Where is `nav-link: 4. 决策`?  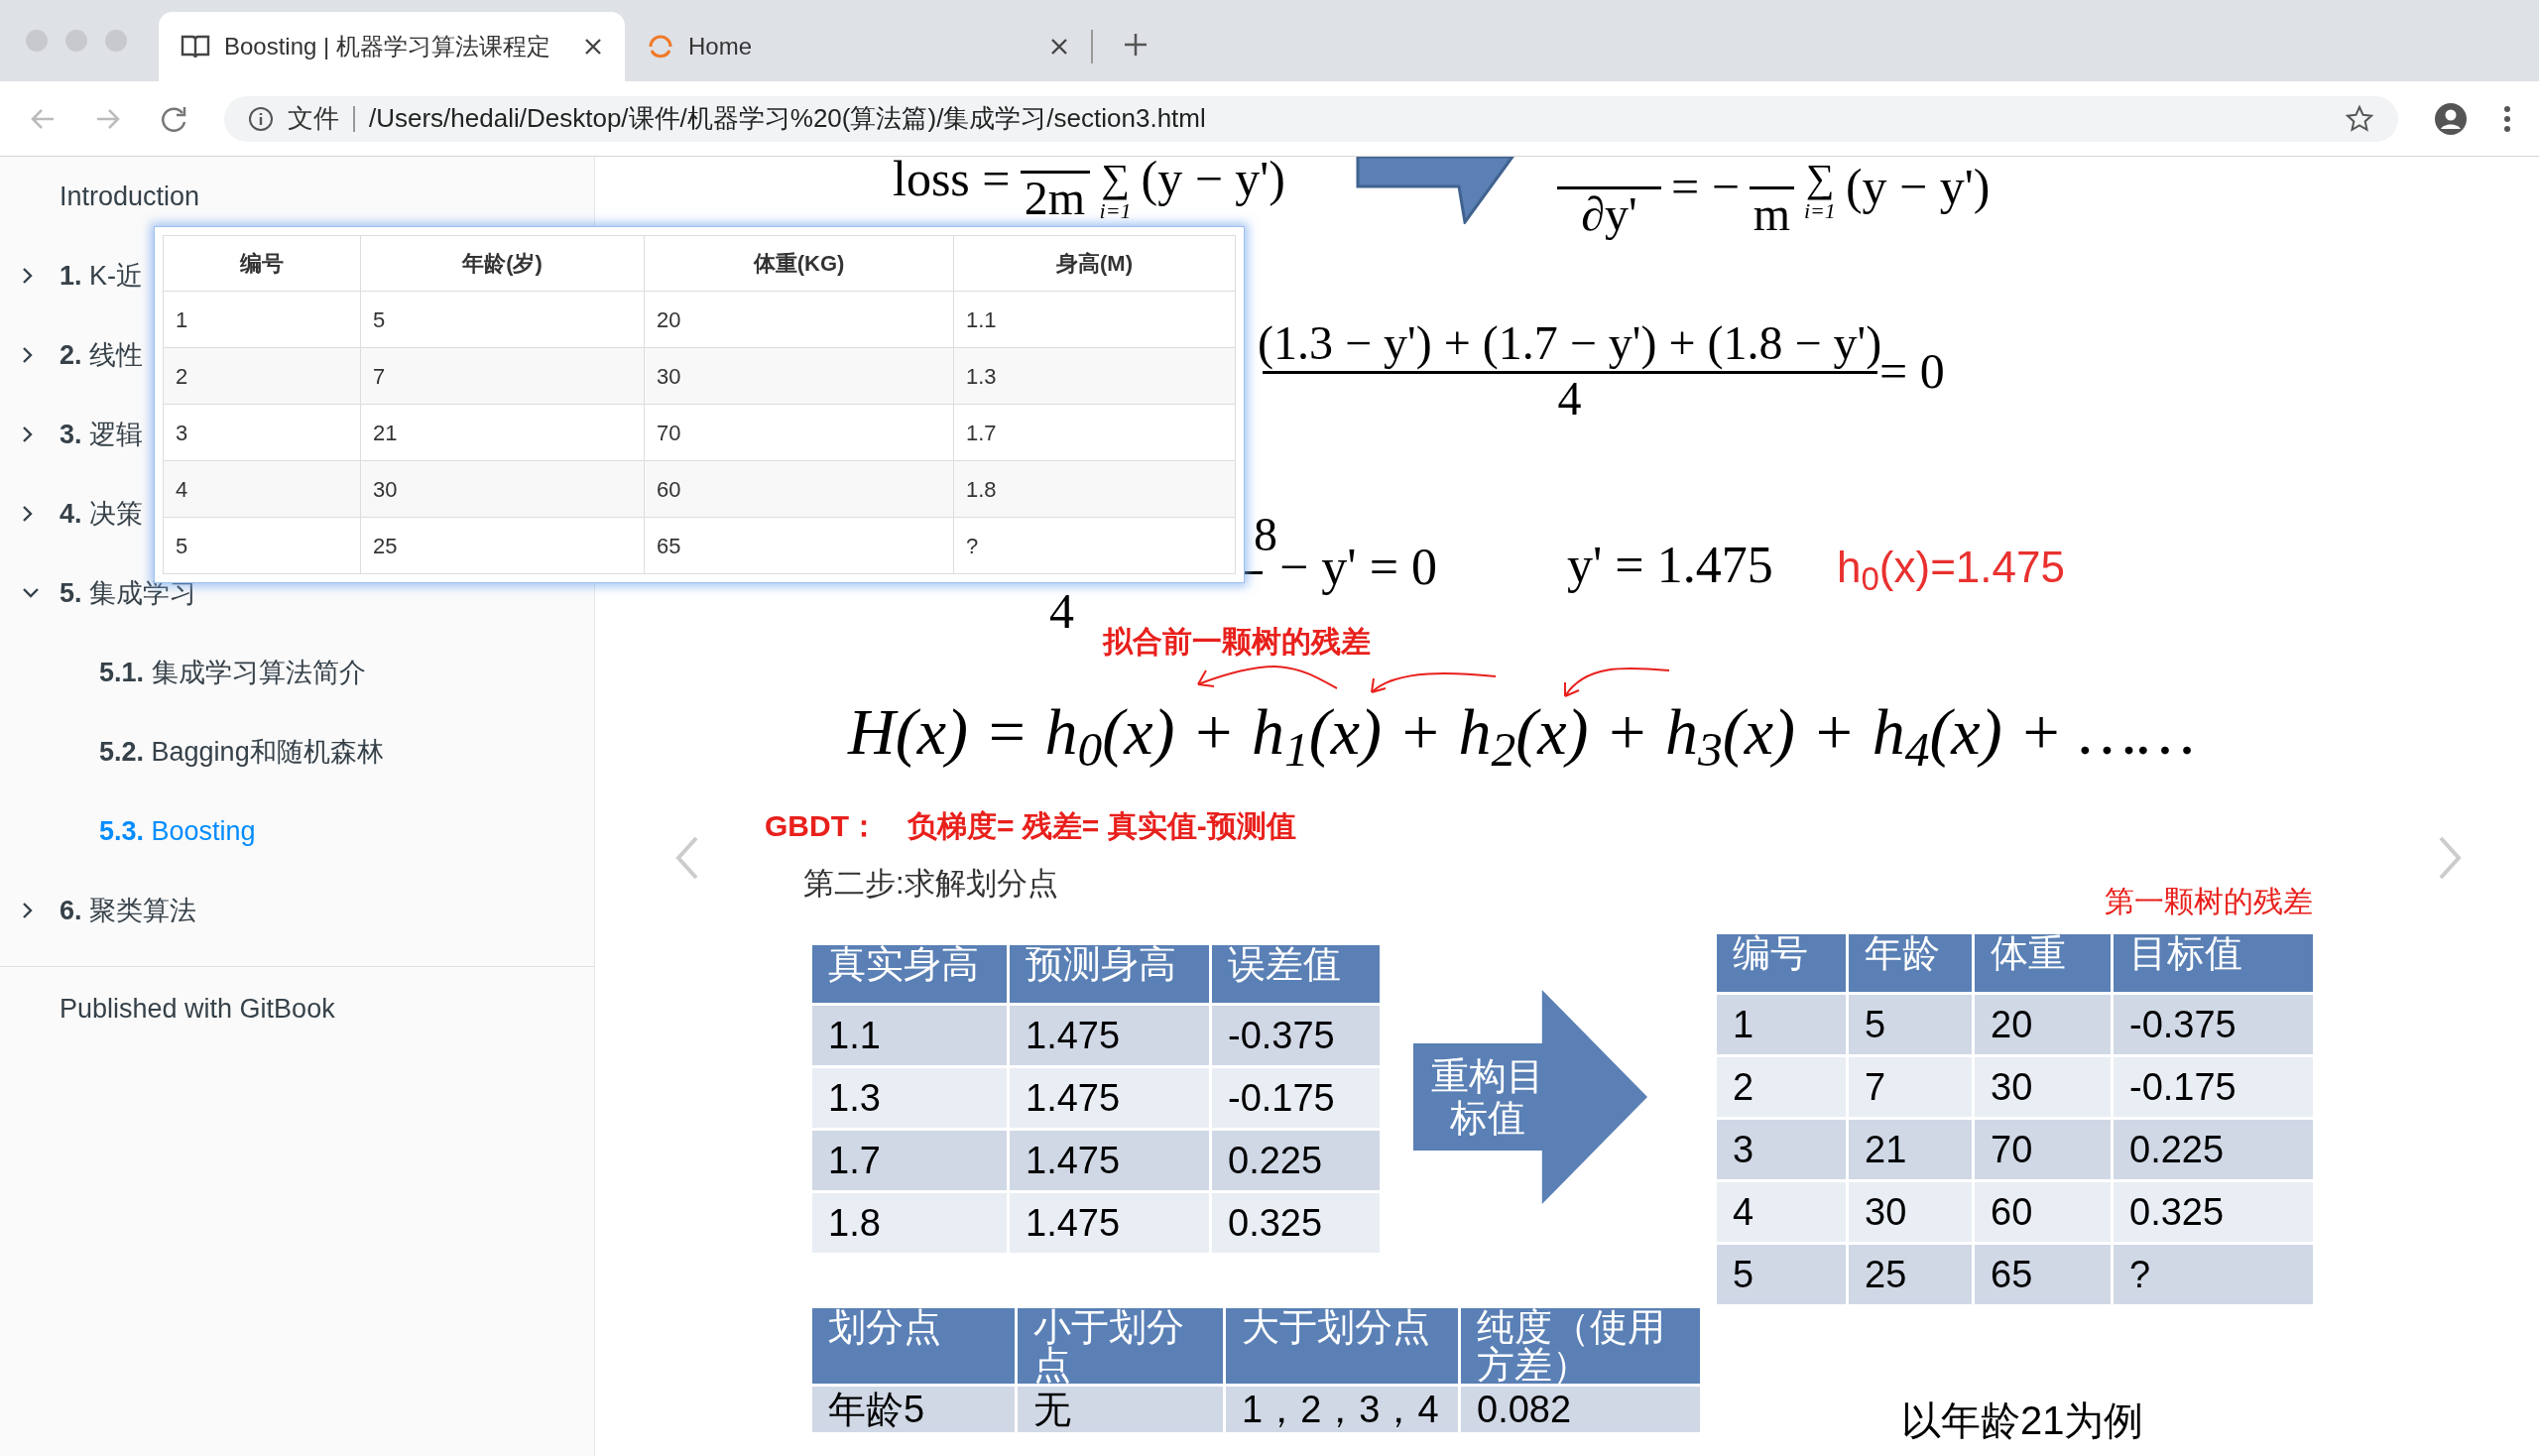
nav-link: 4. 决策 is located at coordinates (102, 514).